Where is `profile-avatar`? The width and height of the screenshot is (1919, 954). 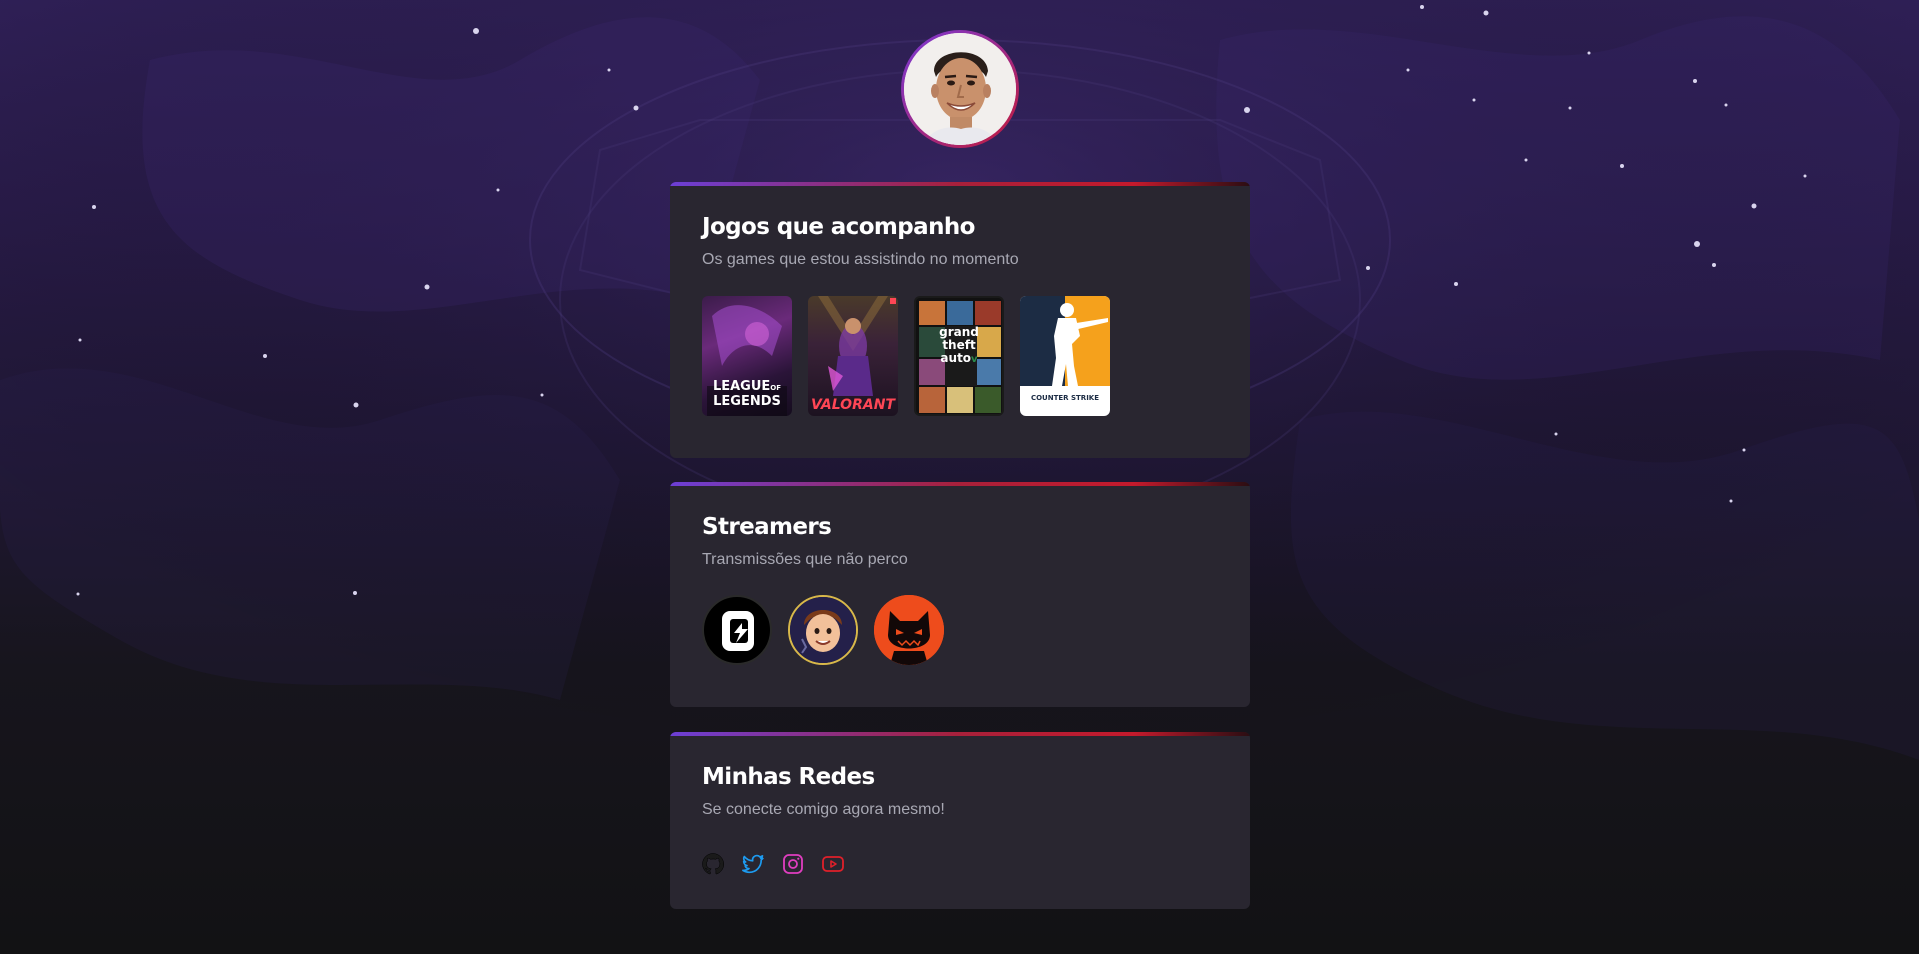 profile-avatar is located at coordinates (960, 89).